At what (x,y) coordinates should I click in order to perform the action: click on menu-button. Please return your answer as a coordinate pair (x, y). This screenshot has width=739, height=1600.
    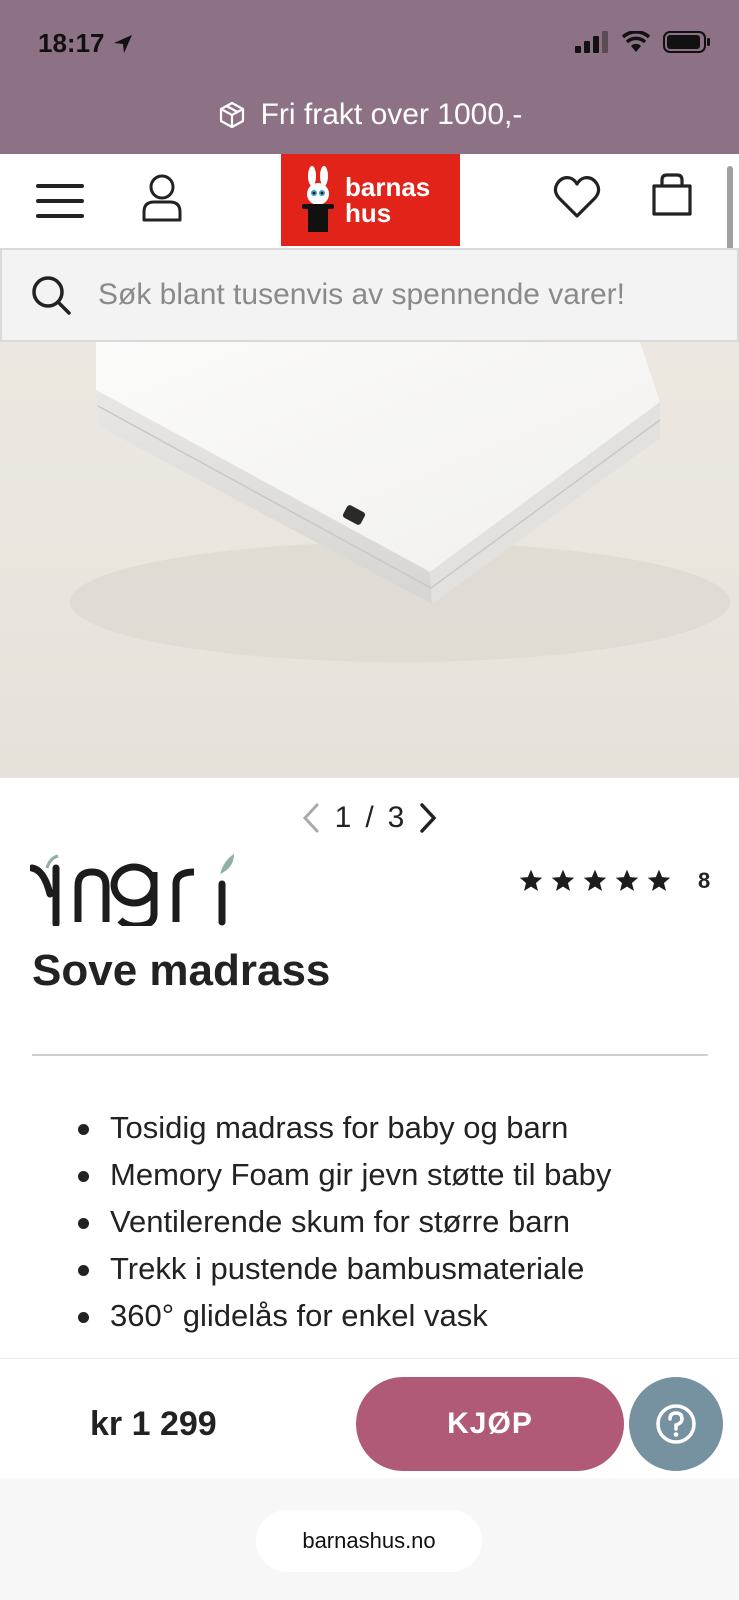
    Looking at the image, I should click on (60, 201).